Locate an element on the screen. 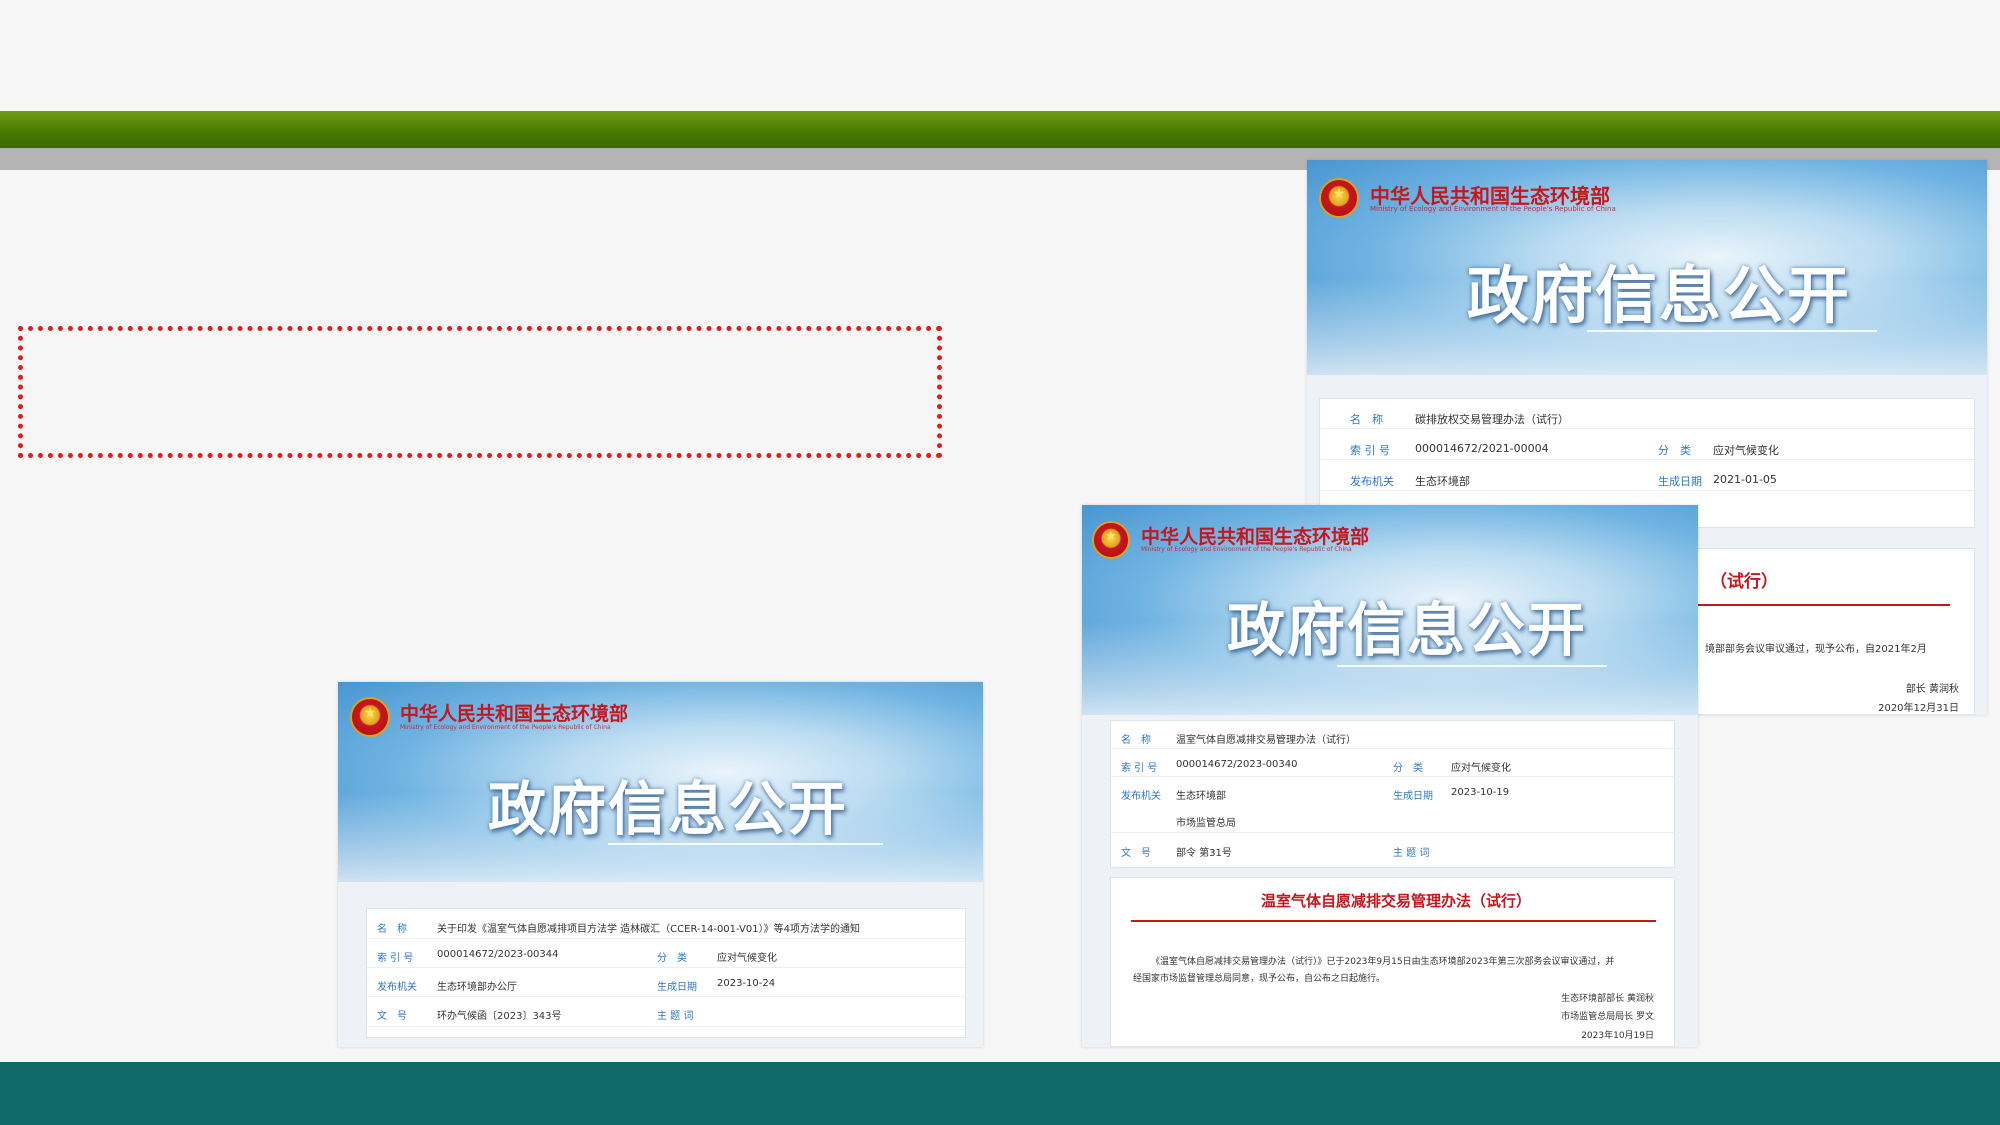  date-value: 2021-01-05 is located at coordinates (1745, 479).